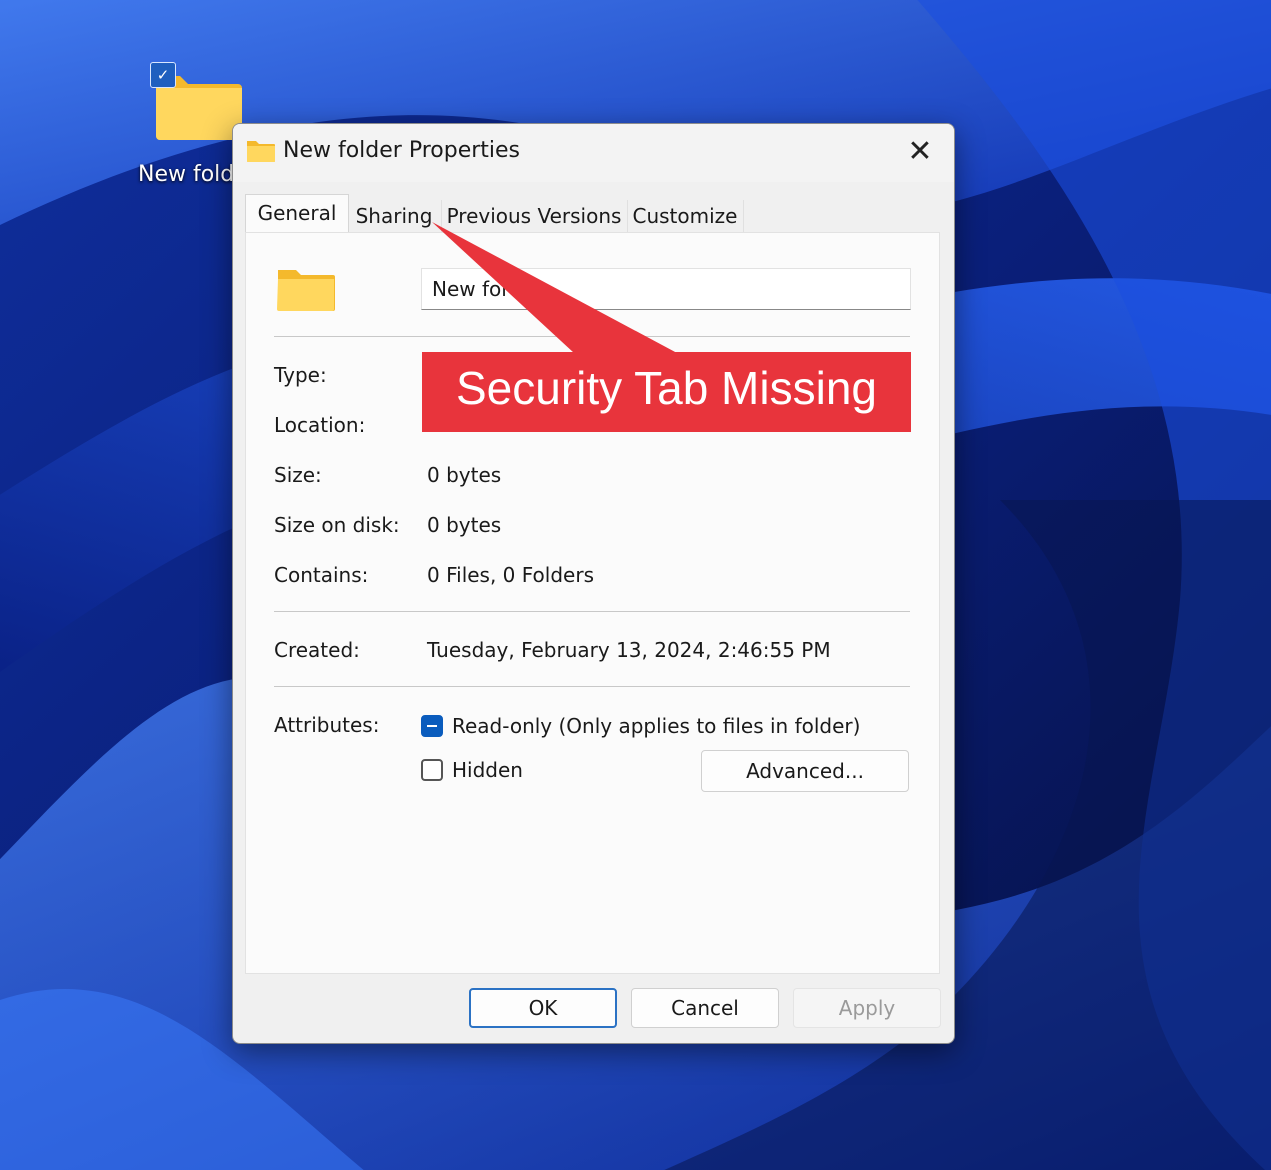  I want to click on hidden-label: Hidden, so click(487, 770).